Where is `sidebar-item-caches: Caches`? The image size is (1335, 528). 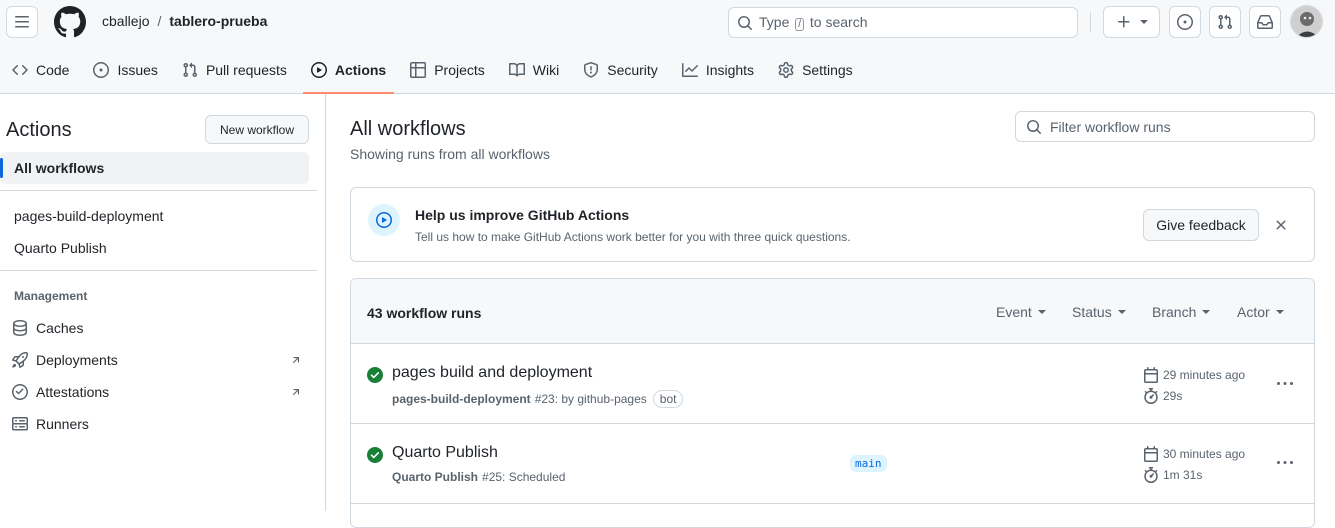 sidebar-item-caches: Caches is located at coordinates (157, 328).